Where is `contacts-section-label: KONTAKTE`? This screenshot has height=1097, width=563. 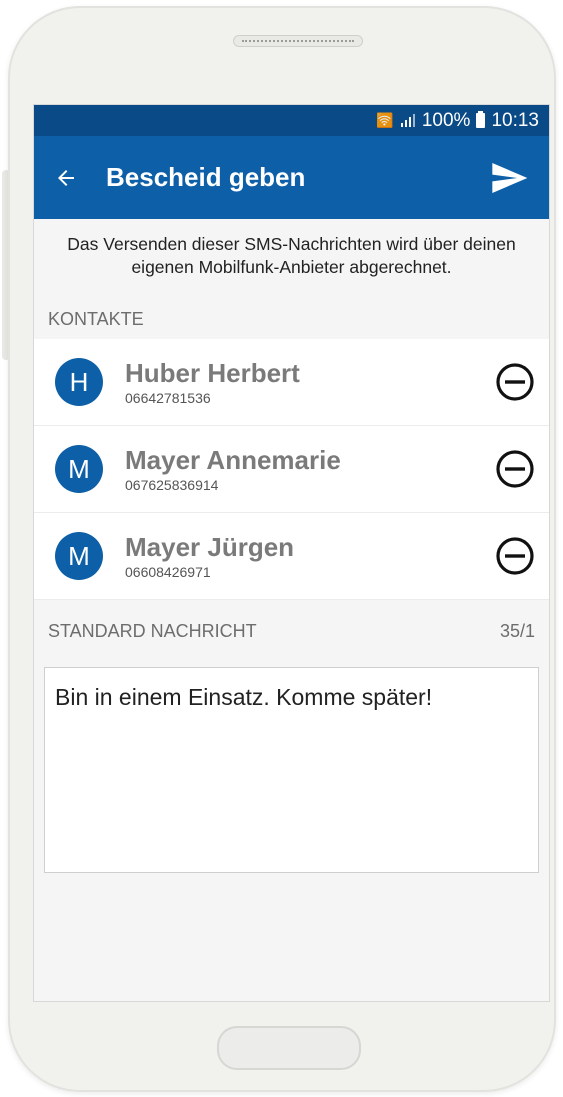 contacts-section-label: KONTAKTE is located at coordinates (96, 318).